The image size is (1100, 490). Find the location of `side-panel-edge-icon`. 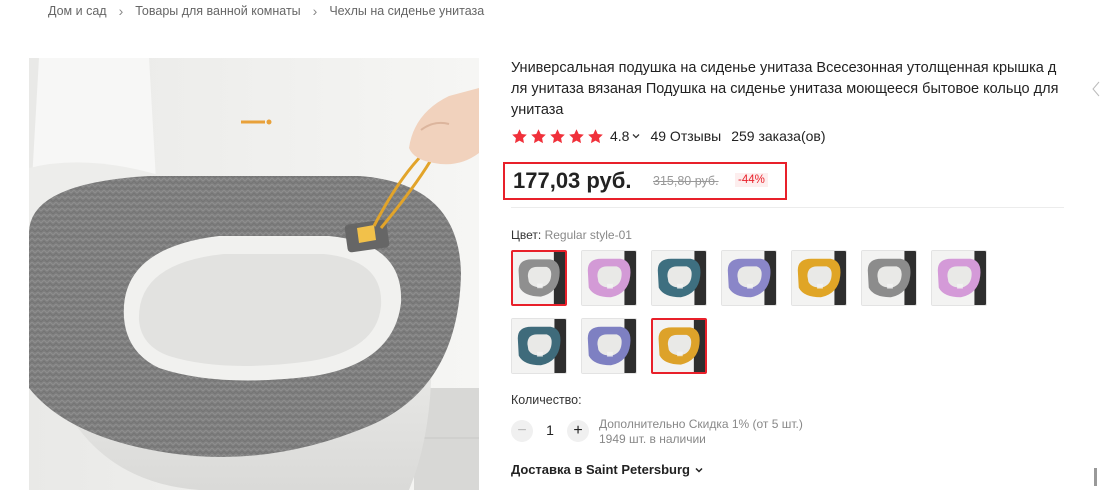

side-panel-edge-icon is located at coordinates (1096, 89).